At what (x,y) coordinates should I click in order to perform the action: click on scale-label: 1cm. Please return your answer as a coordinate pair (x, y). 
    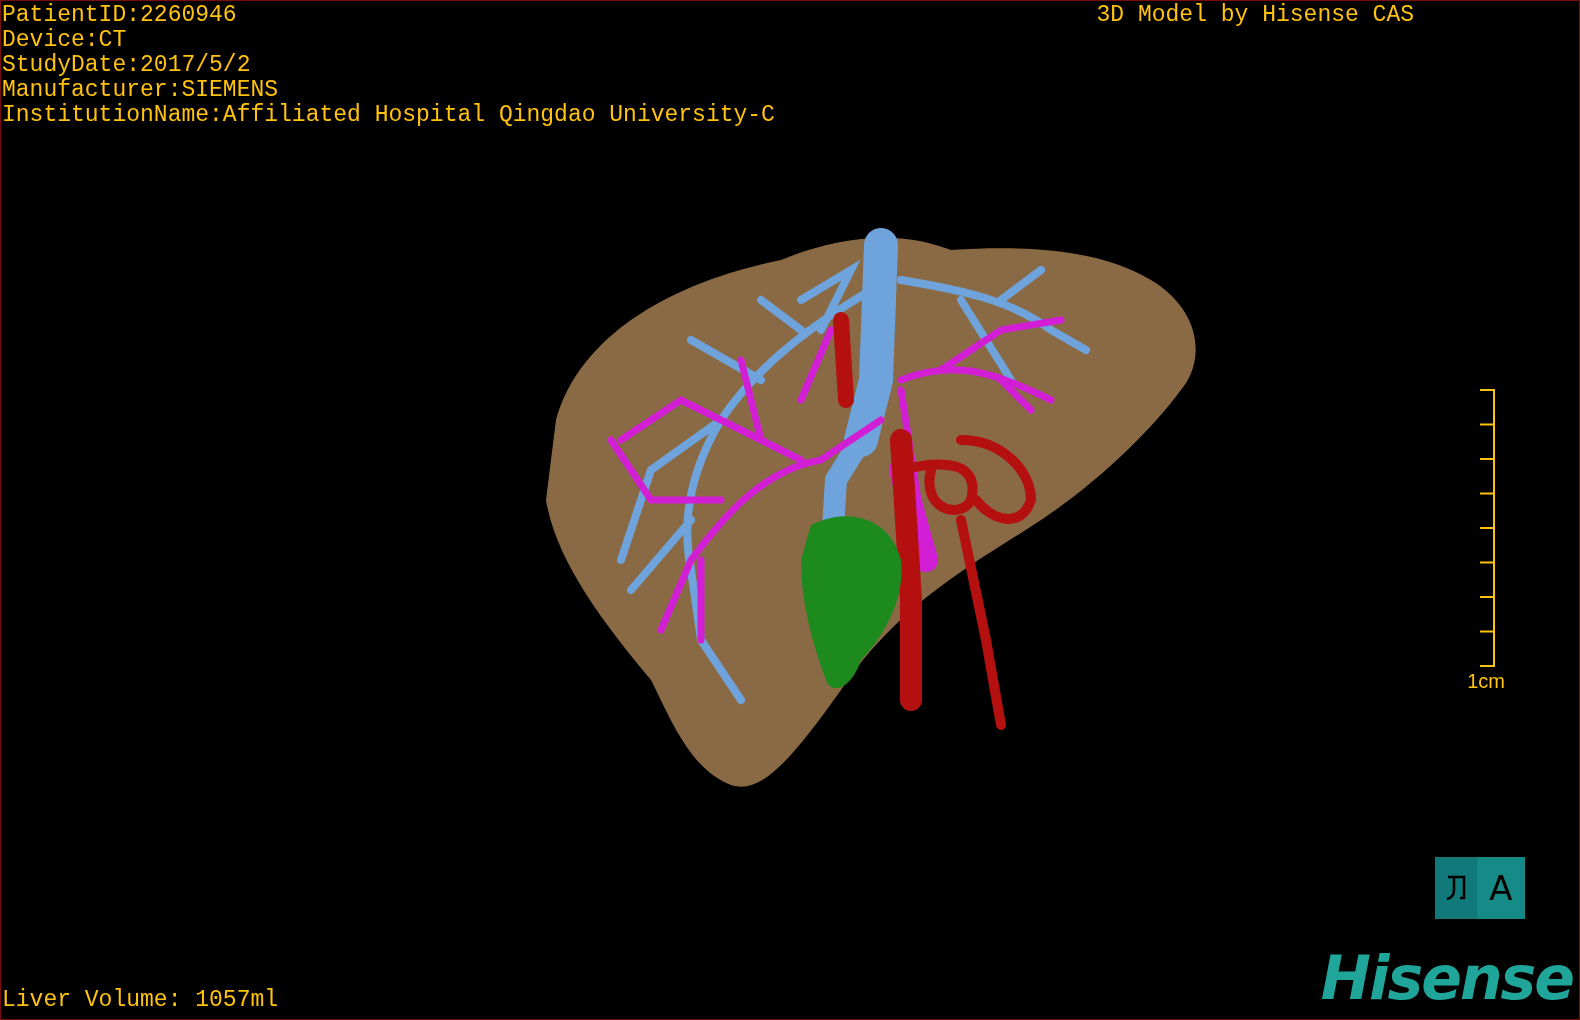
    Looking at the image, I should click on (1486, 681).